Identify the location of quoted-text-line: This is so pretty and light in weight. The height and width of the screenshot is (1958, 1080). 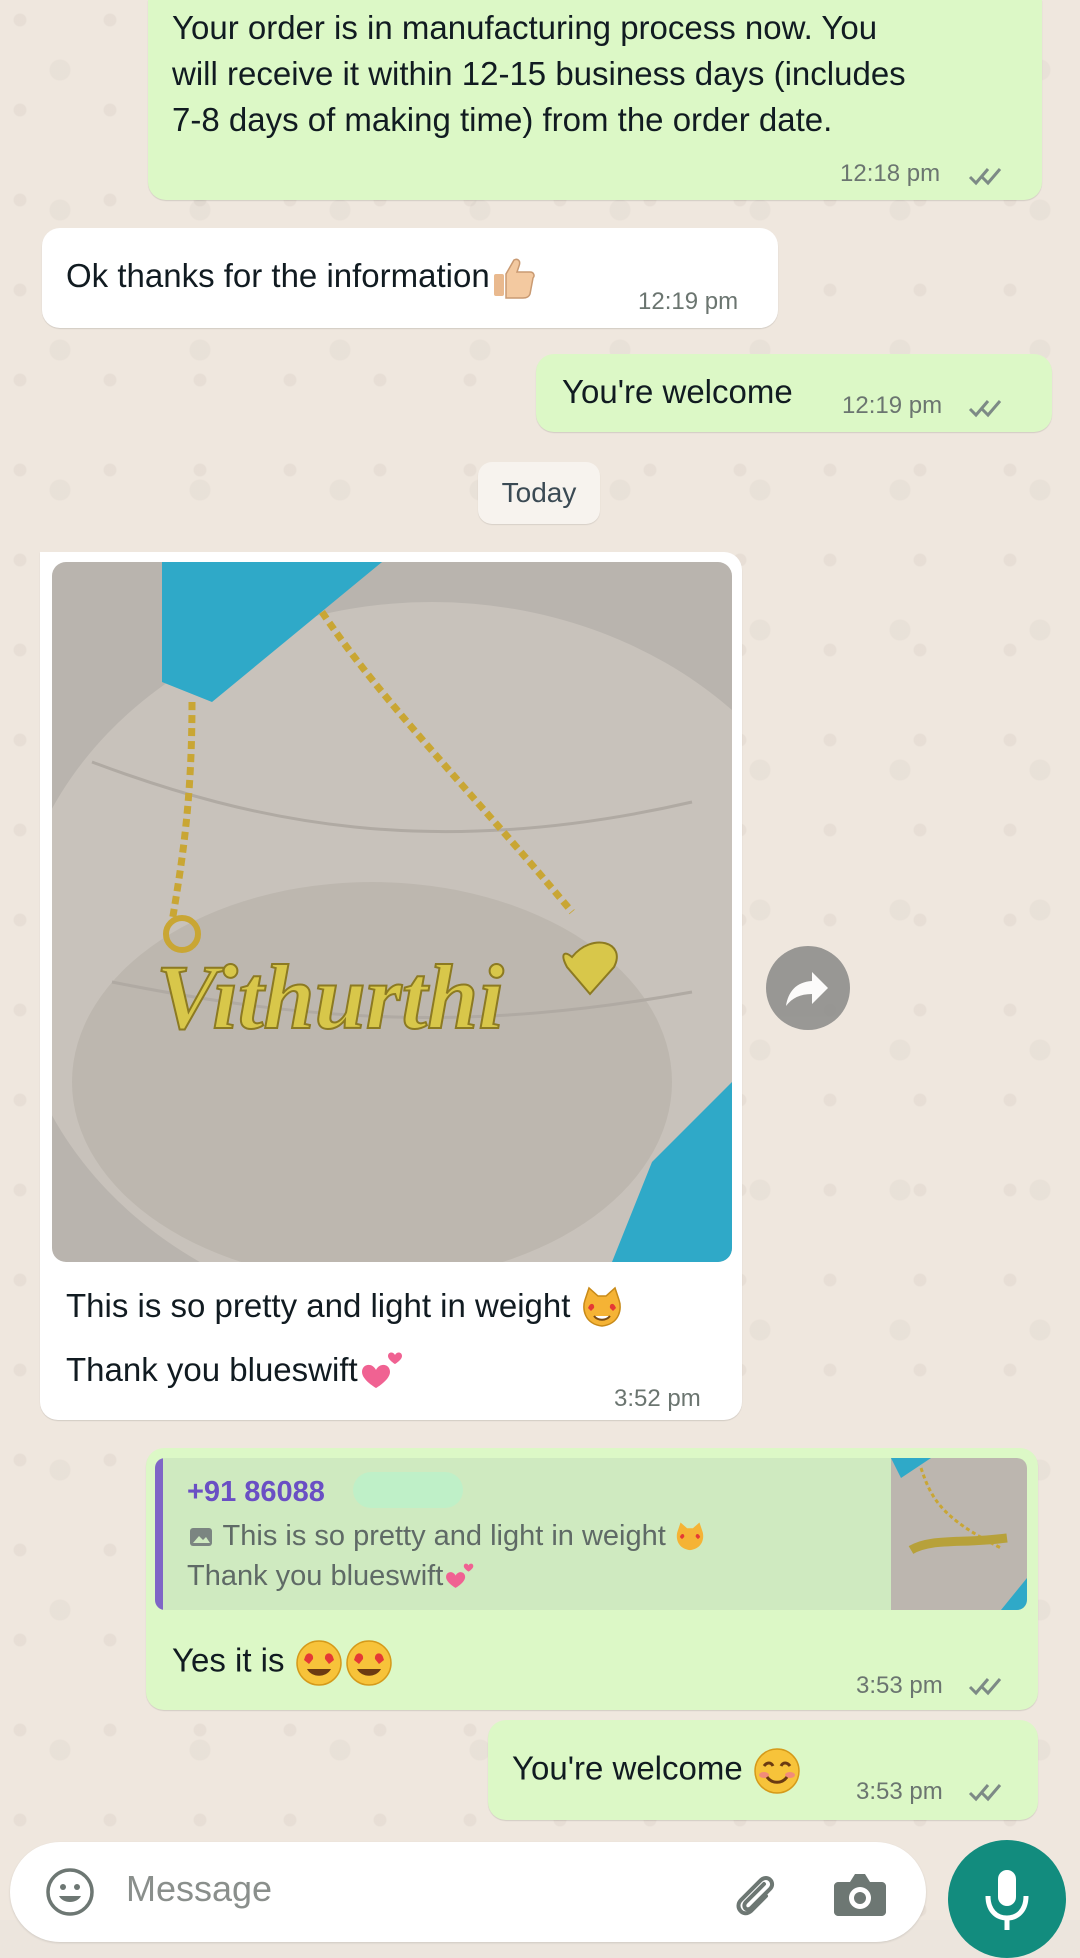
(446, 1536).